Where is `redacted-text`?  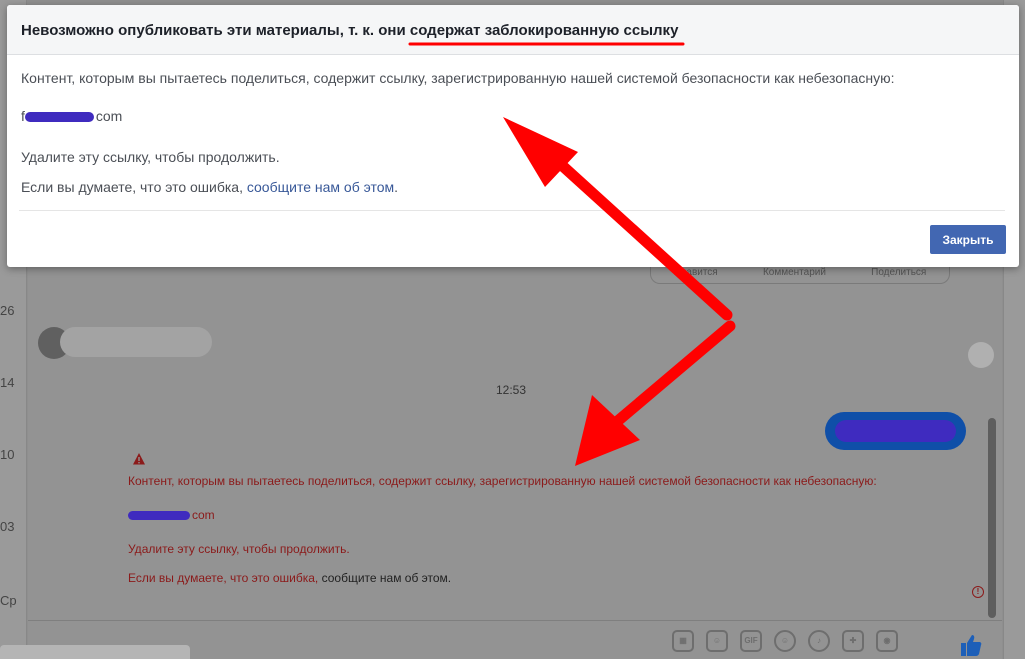 redacted-text is located at coordinates (895, 431).